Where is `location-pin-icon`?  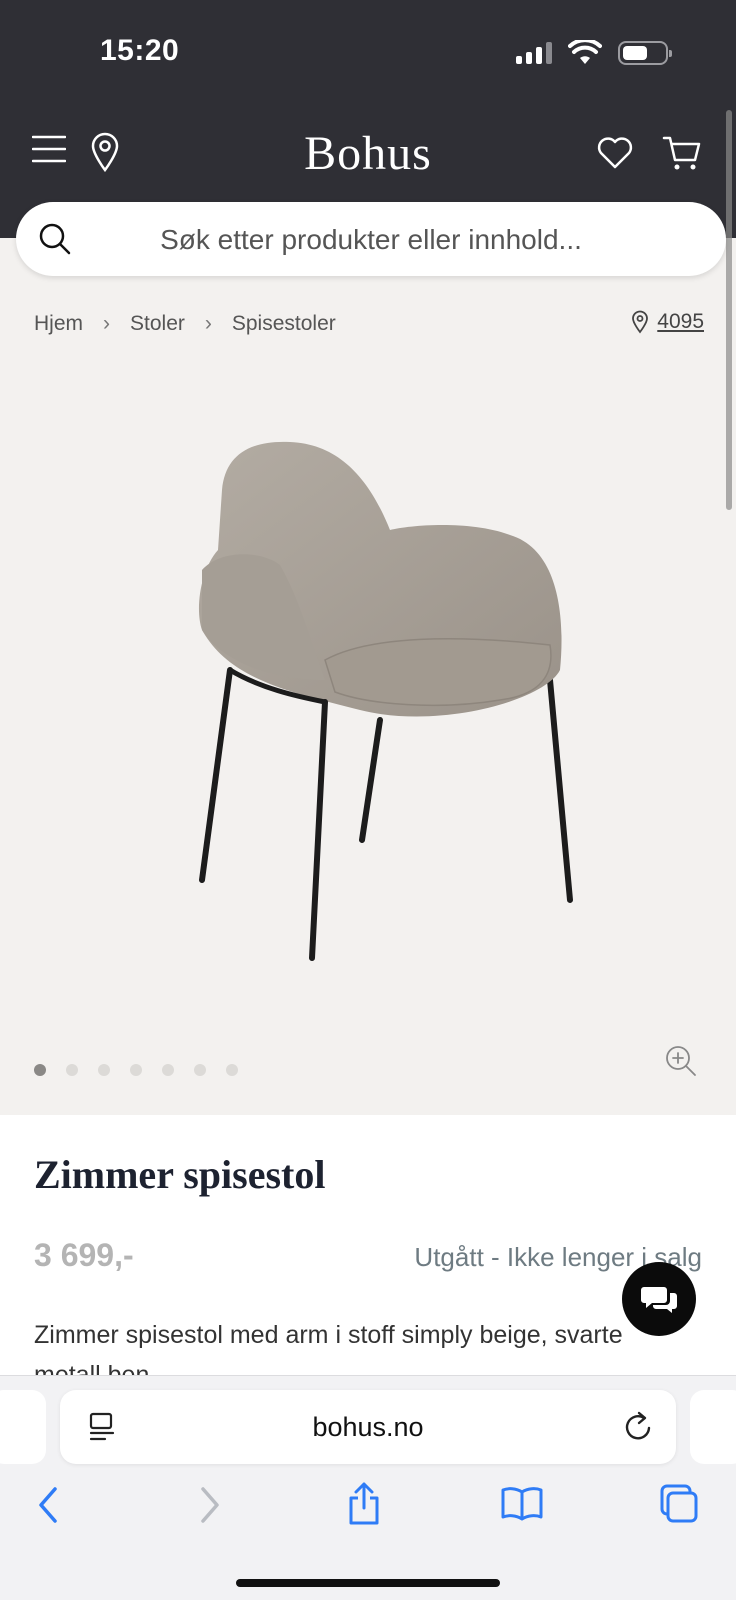 location-pin-icon is located at coordinates (640, 322).